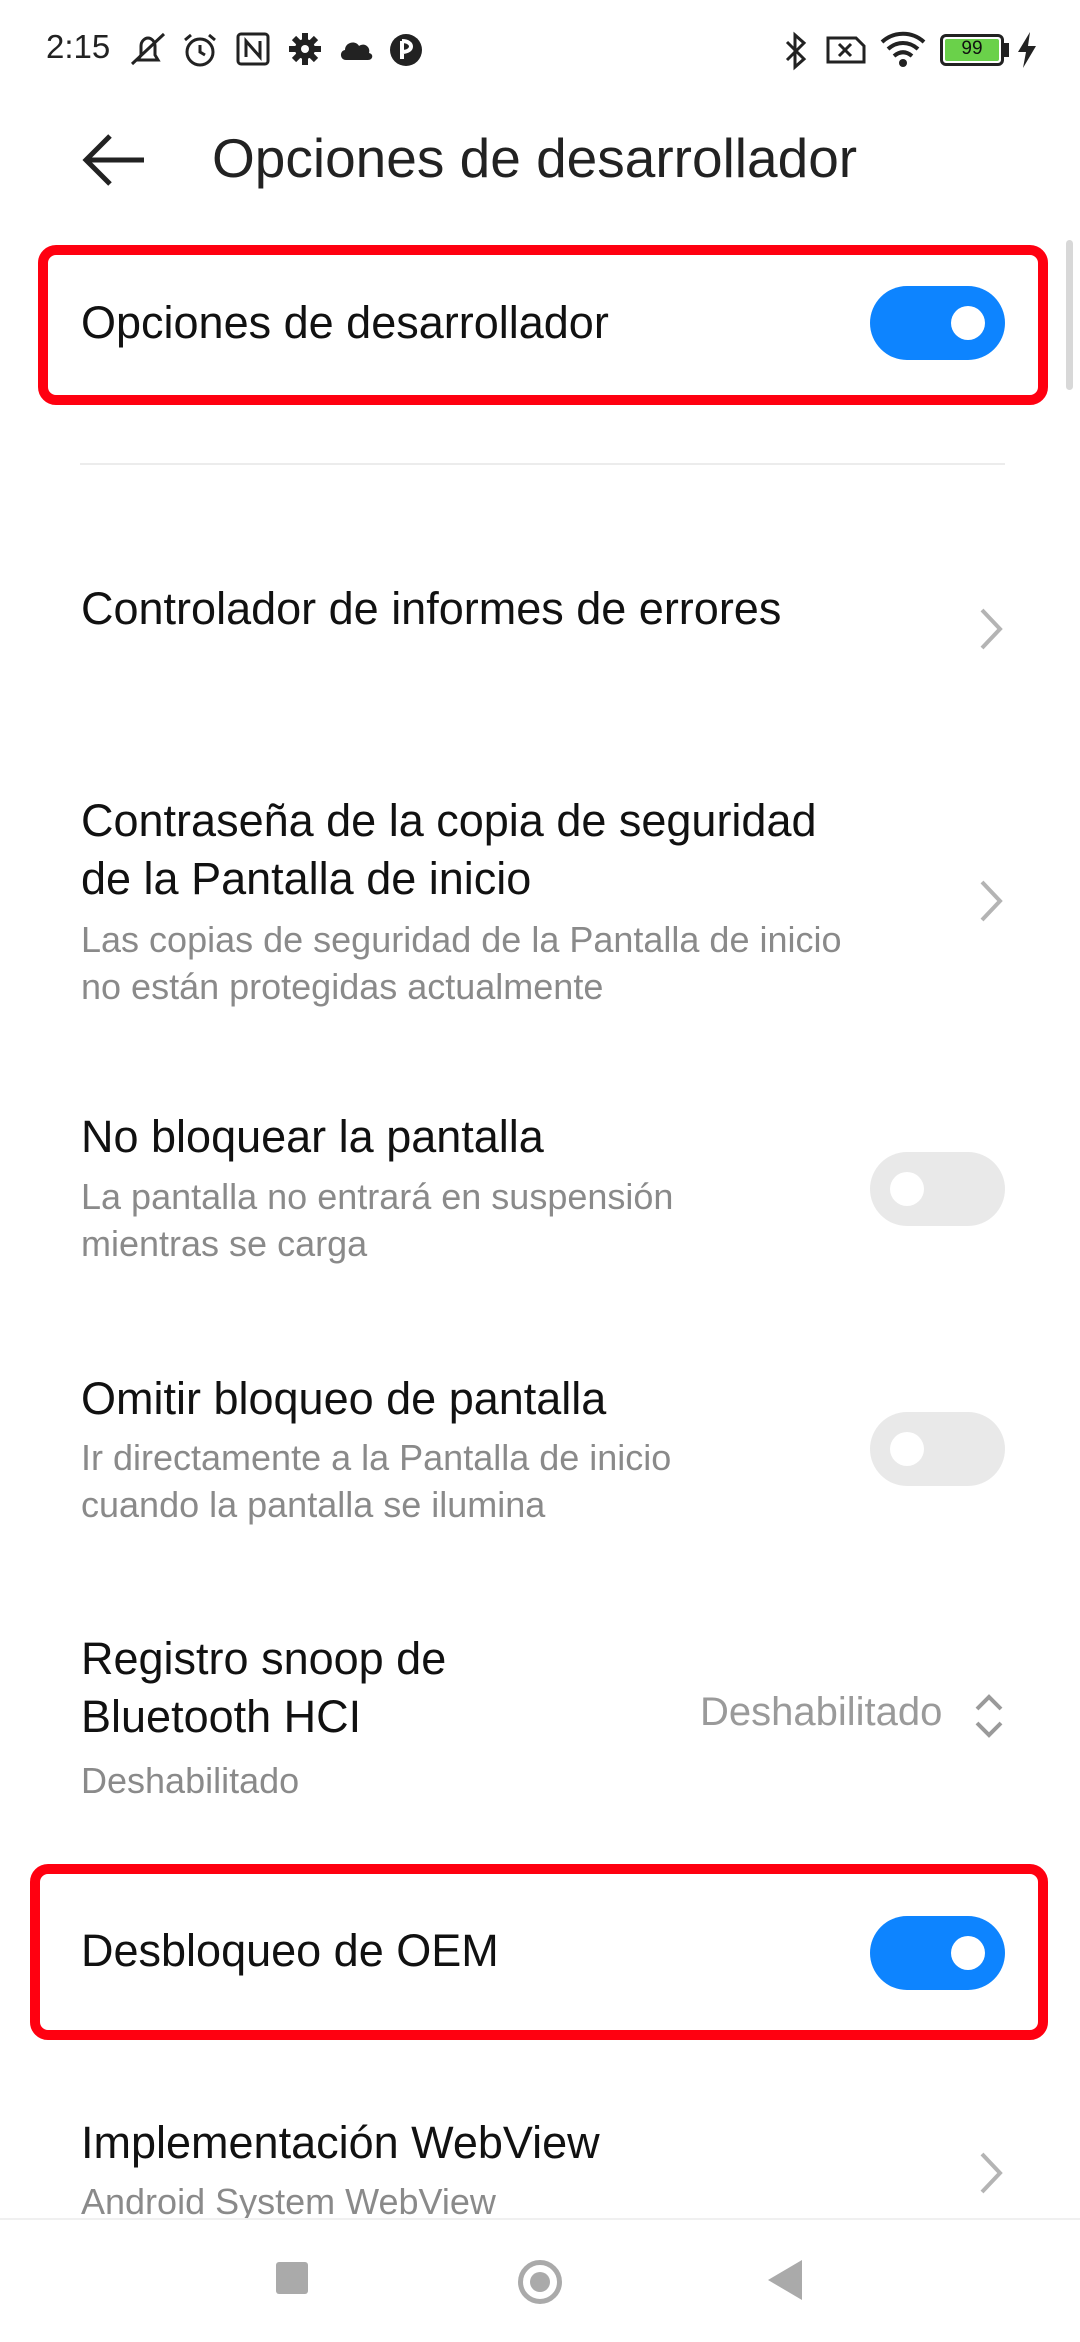 This screenshot has height=2342, width=1080. I want to click on app-icon, so click(406, 50).